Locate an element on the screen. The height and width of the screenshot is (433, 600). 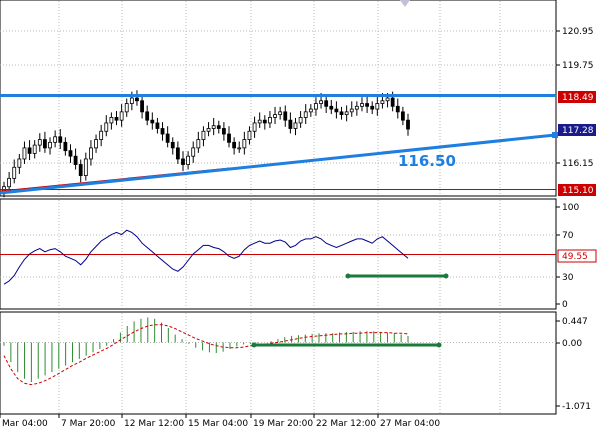
price-tag-last: 117.28 is located at coordinates (577, 130).